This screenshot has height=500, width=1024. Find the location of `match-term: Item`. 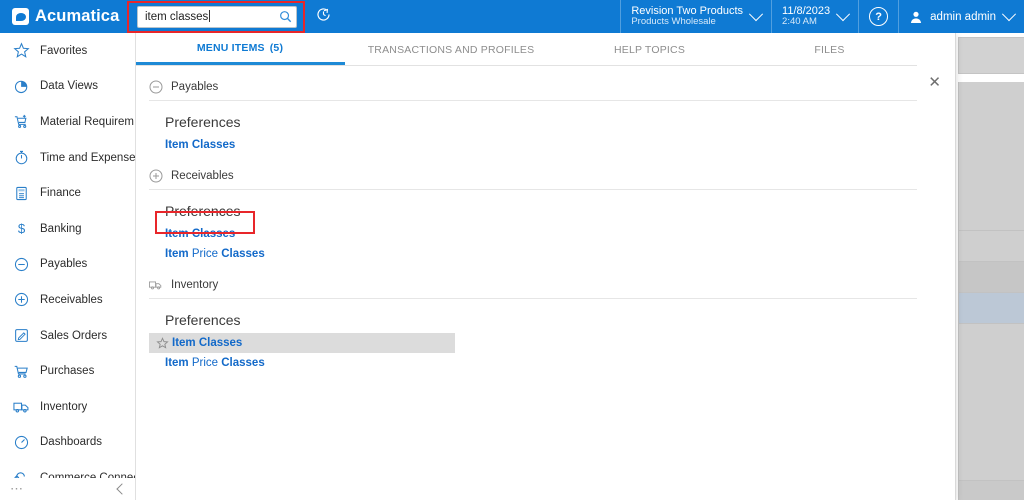

match-term: Item is located at coordinates (178, 254).